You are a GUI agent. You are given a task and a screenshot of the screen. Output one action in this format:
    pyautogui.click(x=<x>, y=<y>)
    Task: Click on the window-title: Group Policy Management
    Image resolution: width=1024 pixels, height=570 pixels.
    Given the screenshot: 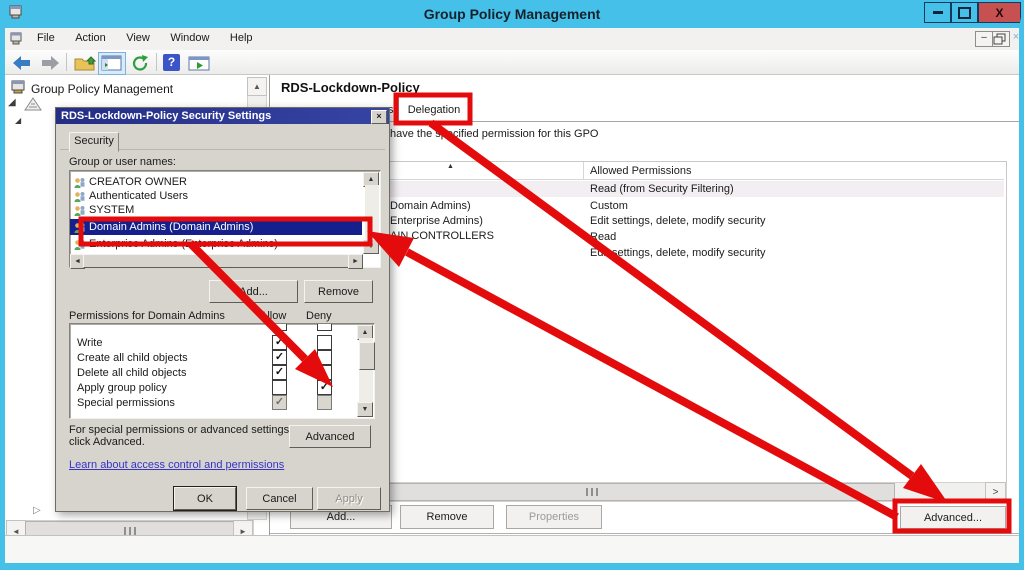 What is the action you would take?
    pyautogui.click(x=512, y=14)
    